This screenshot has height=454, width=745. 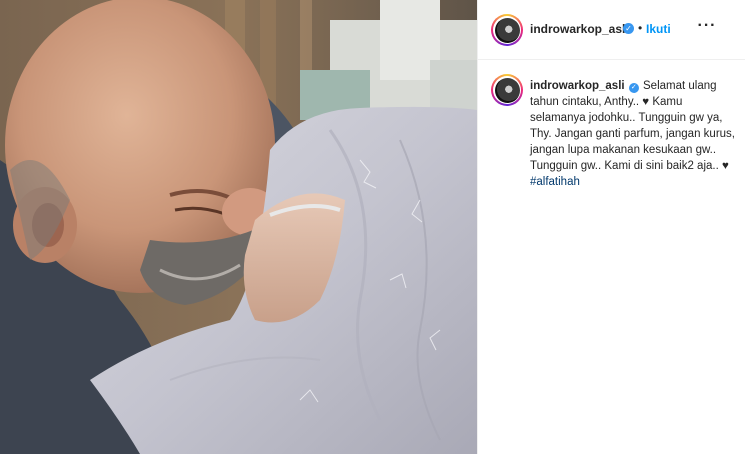 I want to click on post-header: indrowarkop_asli ✓ • Ikuti ···, so click(x=611, y=30).